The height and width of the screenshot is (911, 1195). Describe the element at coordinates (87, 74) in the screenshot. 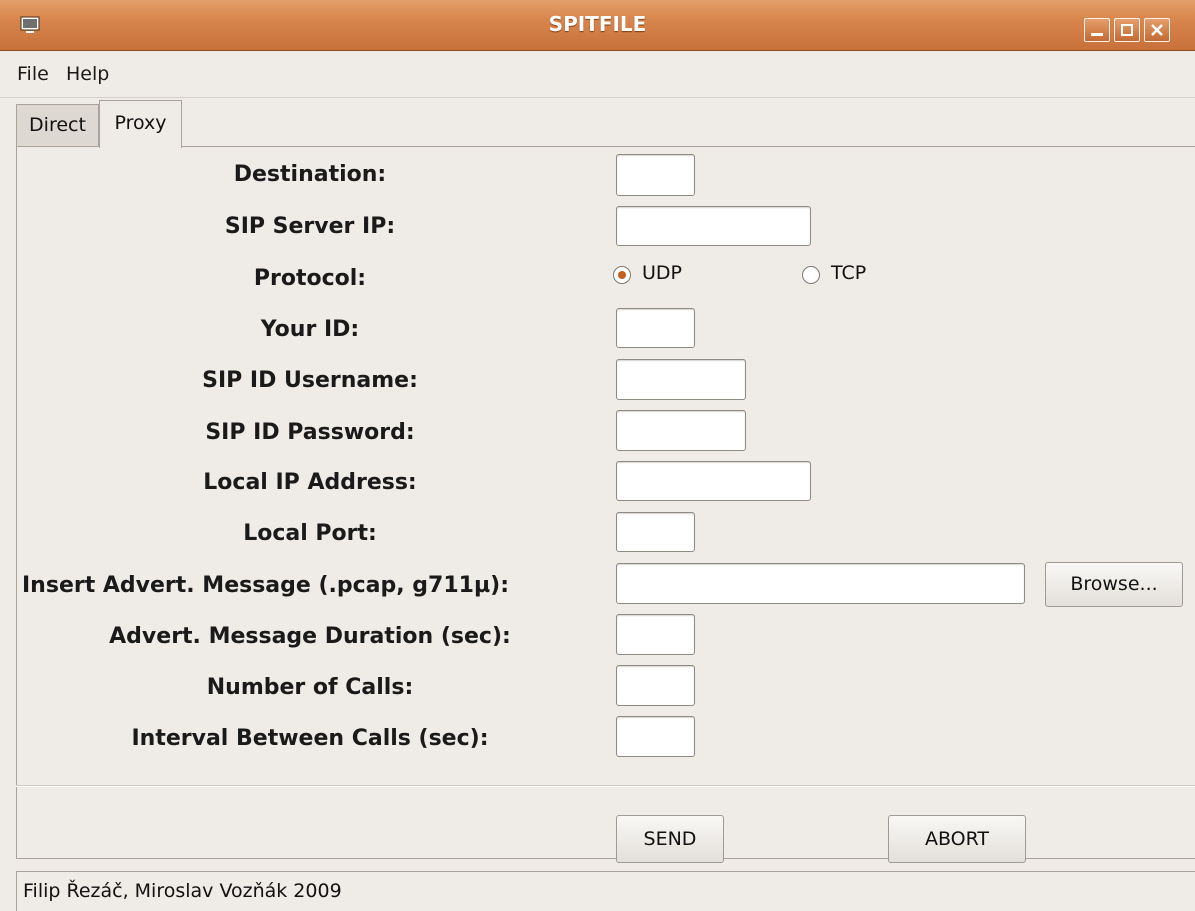

I see `menu-help: Help` at that location.